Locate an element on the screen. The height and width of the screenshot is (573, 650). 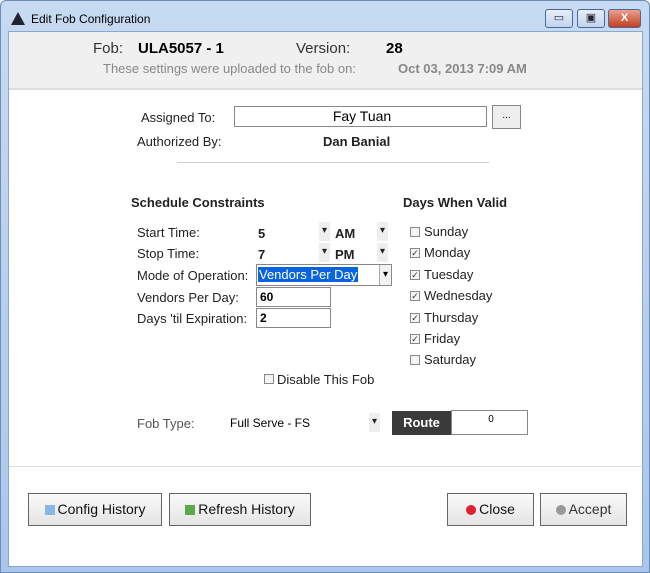
close-label: Close is located at coordinates (497, 509).